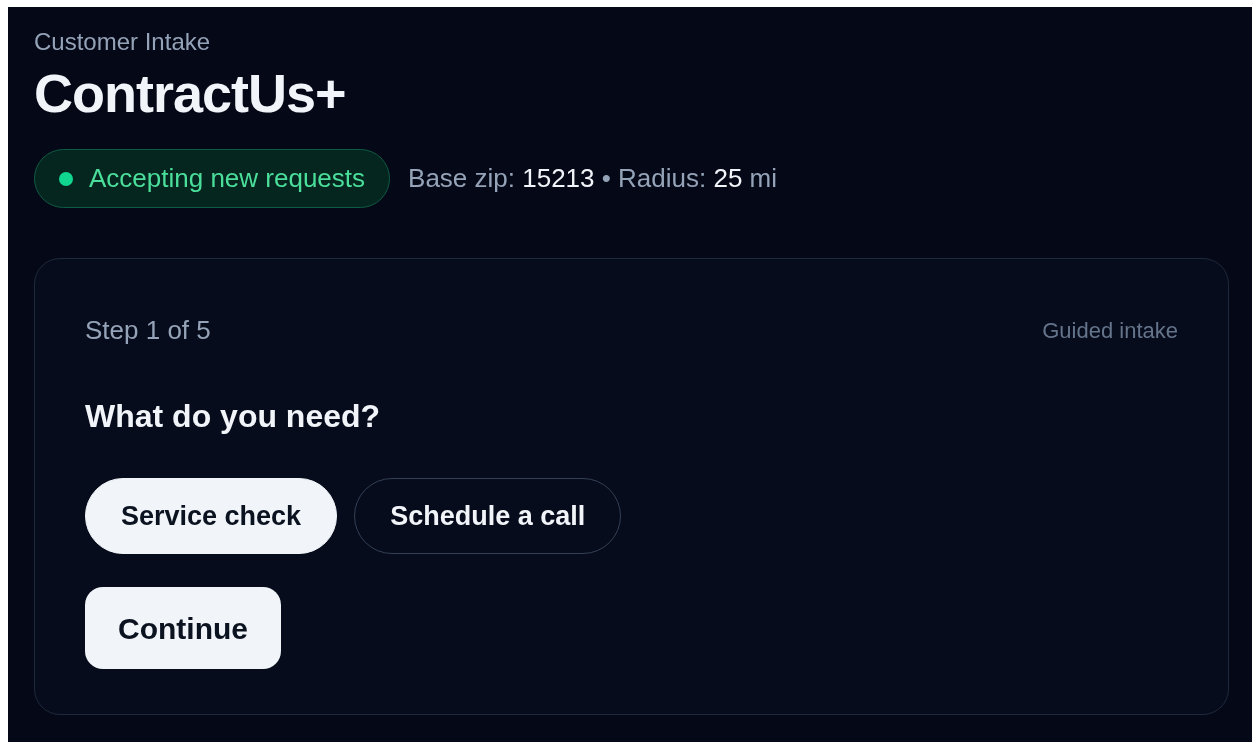 Image resolution: width=1252 pixels, height=742 pixels. Describe the element at coordinates (211, 516) in the screenshot. I see `option-chip: Service check` at that location.